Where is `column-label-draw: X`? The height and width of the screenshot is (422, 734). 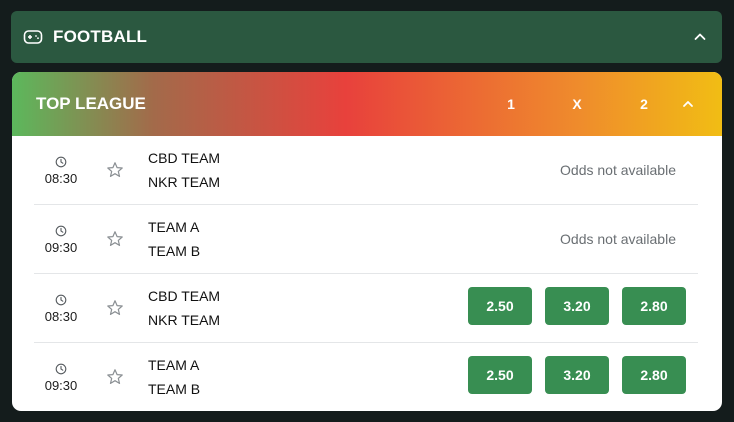 column-label-draw: X is located at coordinates (577, 104).